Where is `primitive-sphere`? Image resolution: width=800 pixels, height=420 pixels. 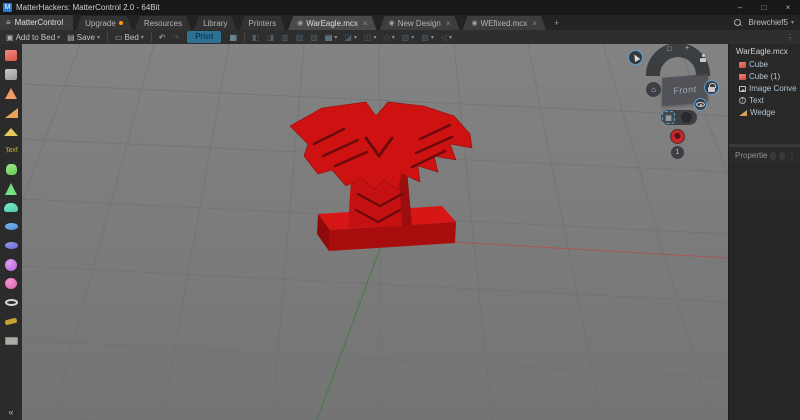
primitive-sphere is located at coordinates (11, 264).